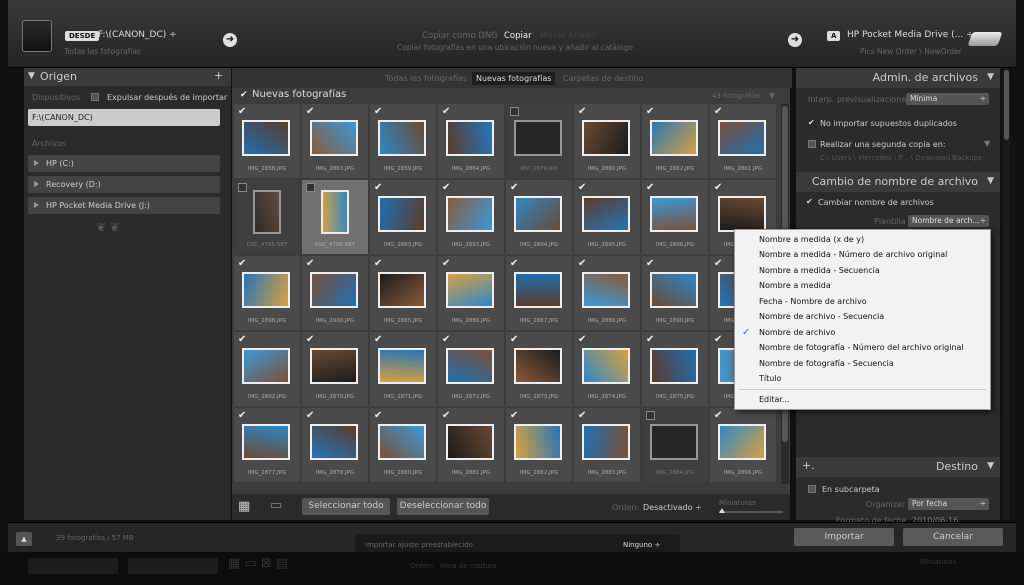 The width and height of the screenshot is (1024, 585). What do you see at coordinates (772, 95) in the screenshot?
I see `collapse-triangle-icon: ▼` at bounding box center [772, 95].